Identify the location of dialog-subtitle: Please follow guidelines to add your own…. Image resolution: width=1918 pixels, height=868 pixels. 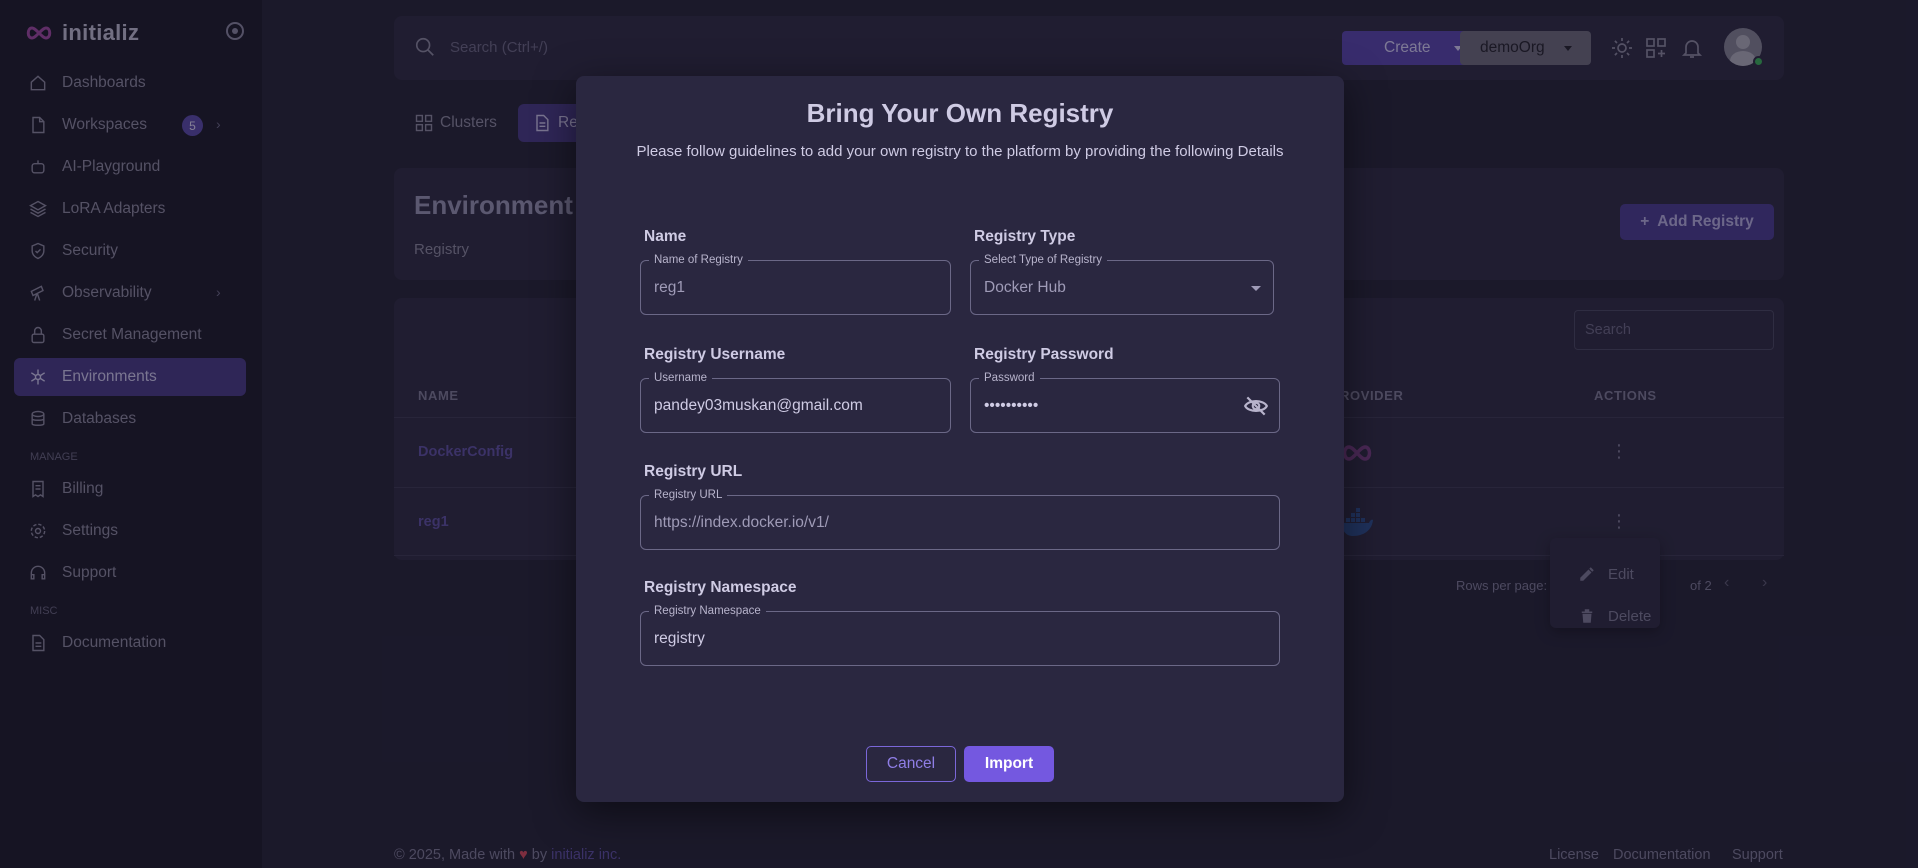
(960, 151).